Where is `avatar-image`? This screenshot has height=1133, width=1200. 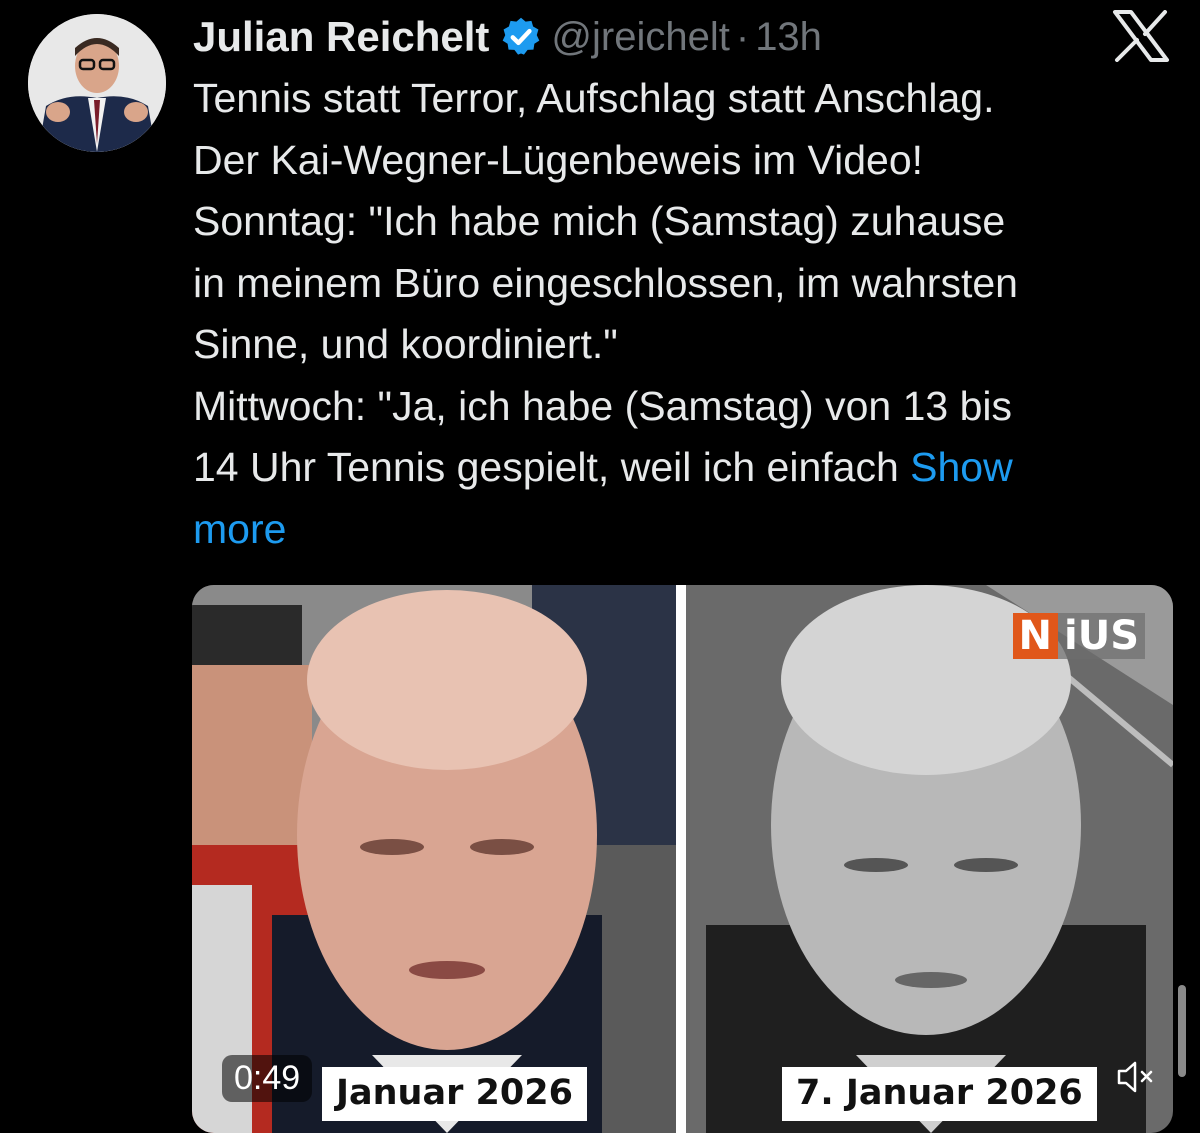
avatar-image is located at coordinates (97, 83).